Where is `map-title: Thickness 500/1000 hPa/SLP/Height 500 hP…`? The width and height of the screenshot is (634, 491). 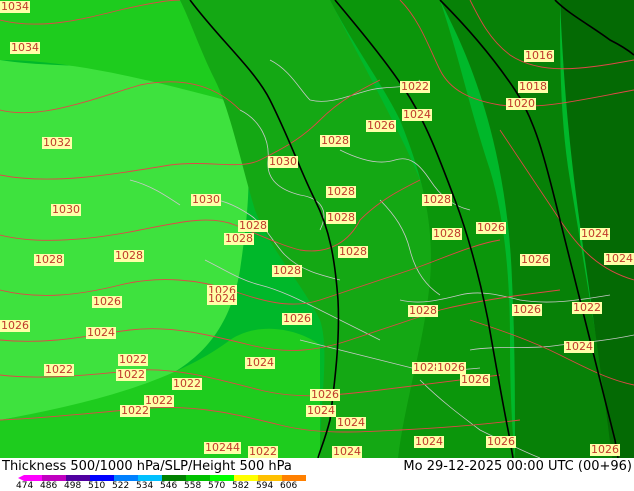
map-title: Thickness 500/1000 hPa/SLP/Height 500 hP… is located at coordinates (147, 466).